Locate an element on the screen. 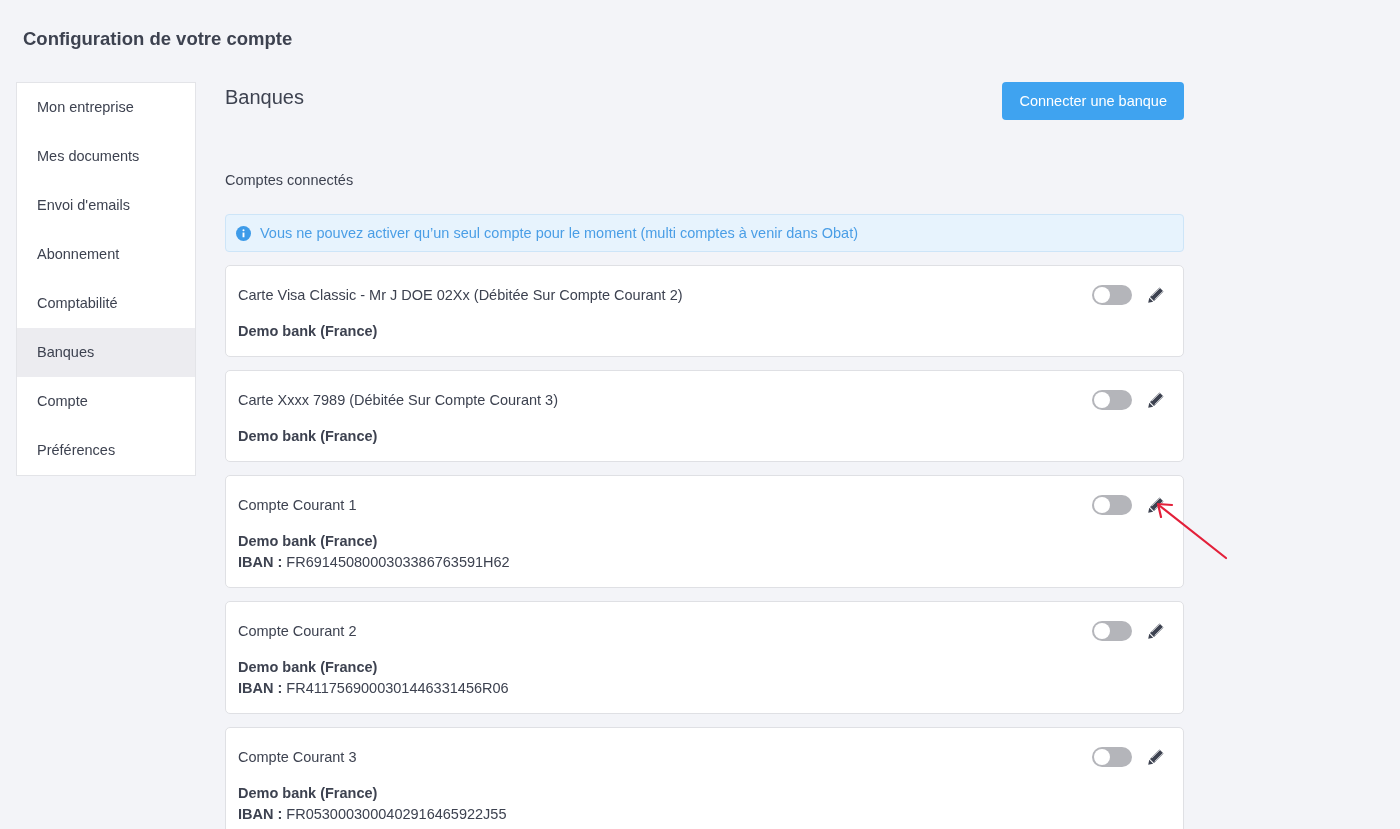 The height and width of the screenshot is (829, 1400). info-icon is located at coordinates (243, 233).